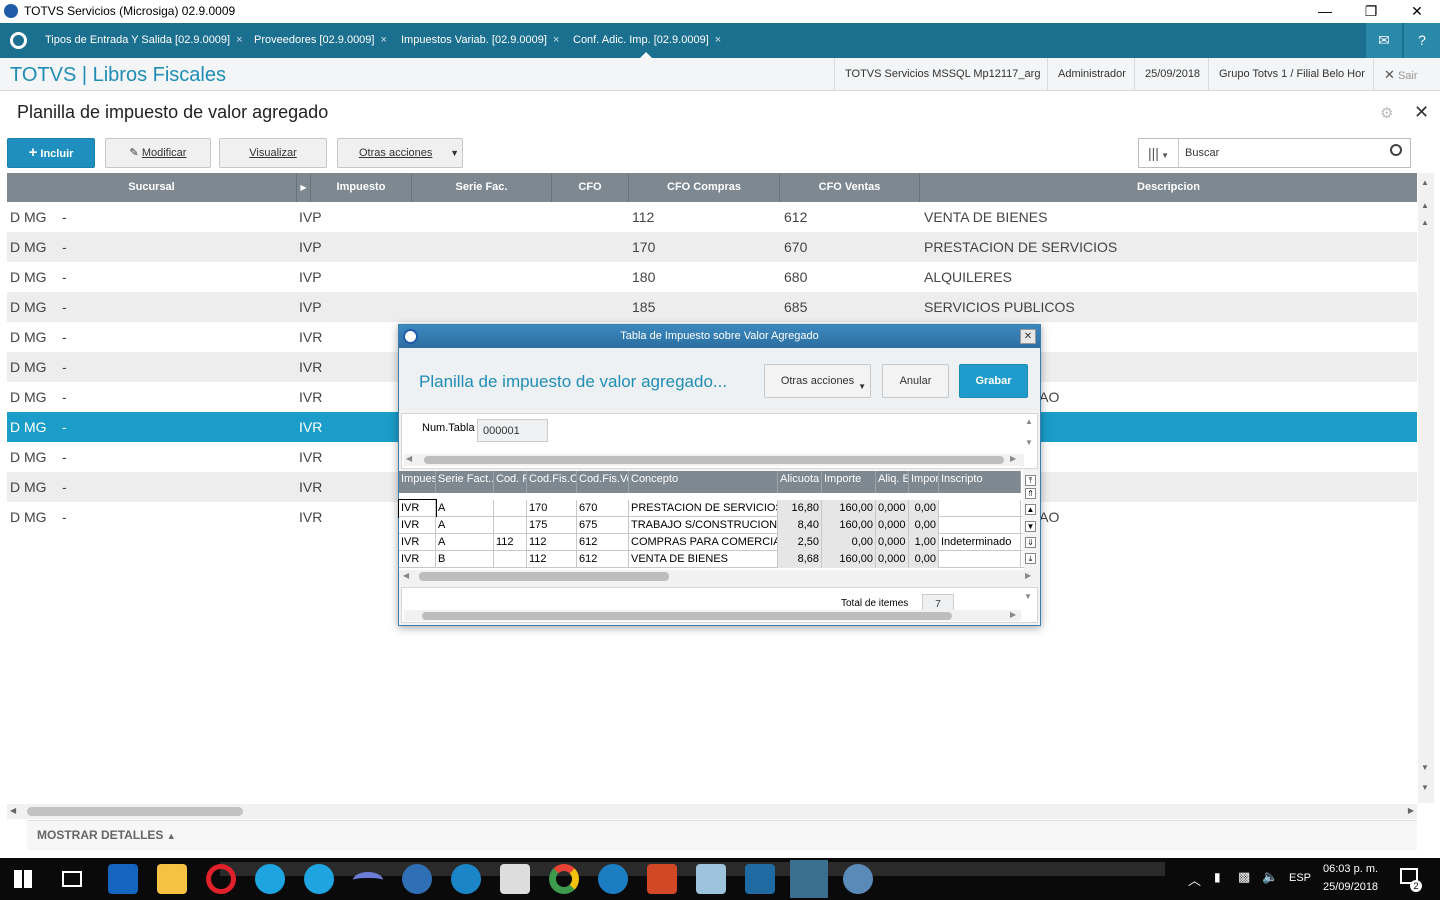 The image size is (1440, 900). What do you see at coordinates (1386, 113) in the screenshot?
I see `gear-icon: ⚙` at bounding box center [1386, 113].